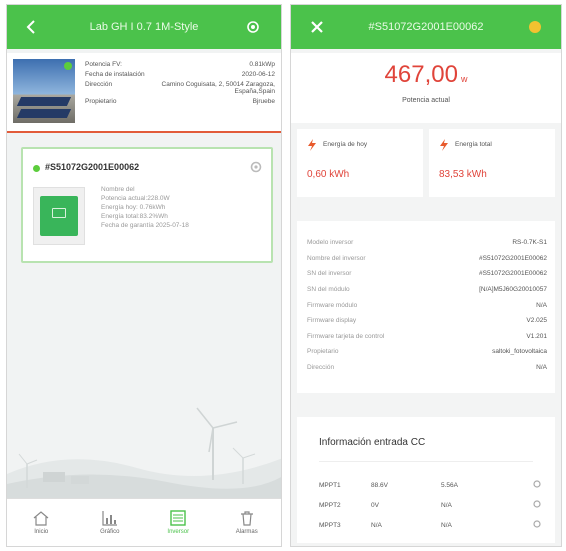 This screenshot has width=566, height=551. Describe the element at coordinates (262, 64) in the screenshot. I see `plant-field-value: 0.81kWp` at that location.